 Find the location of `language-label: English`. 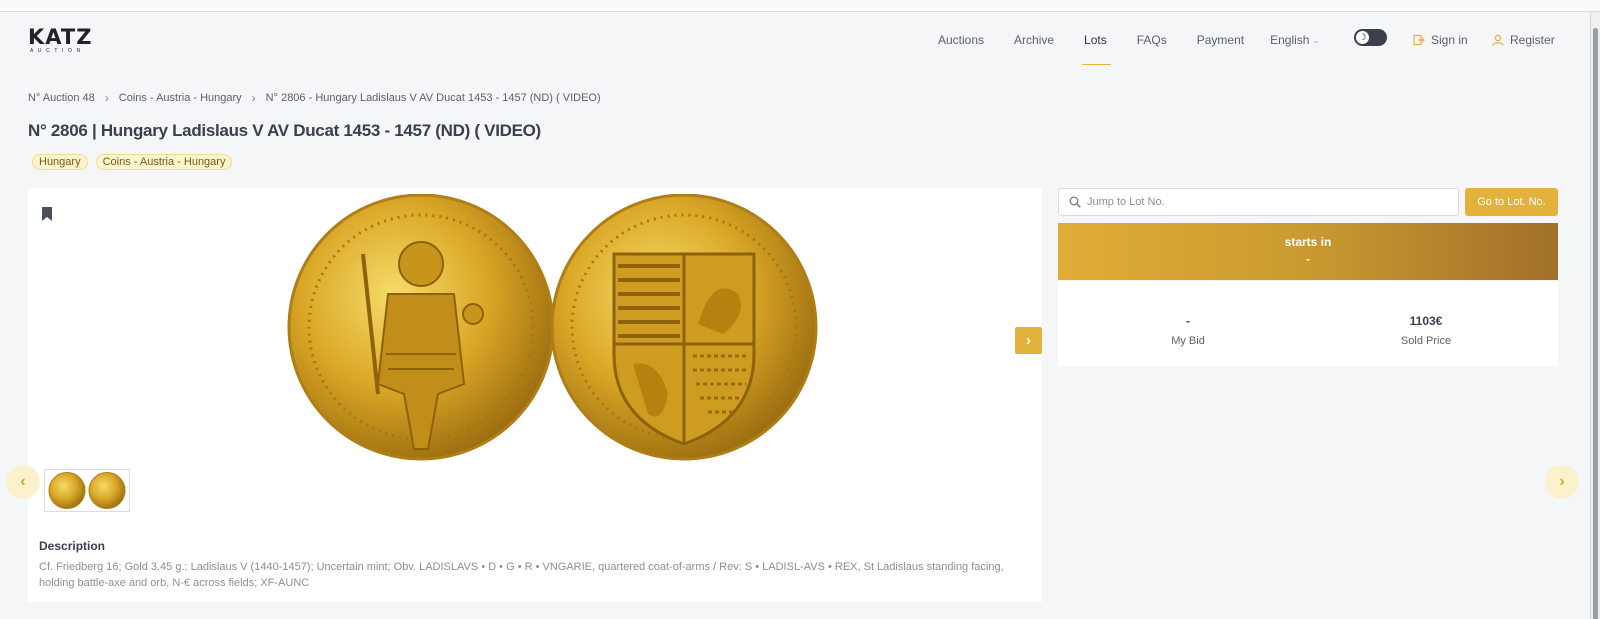

language-label: English is located at coordinates (1290, 40).